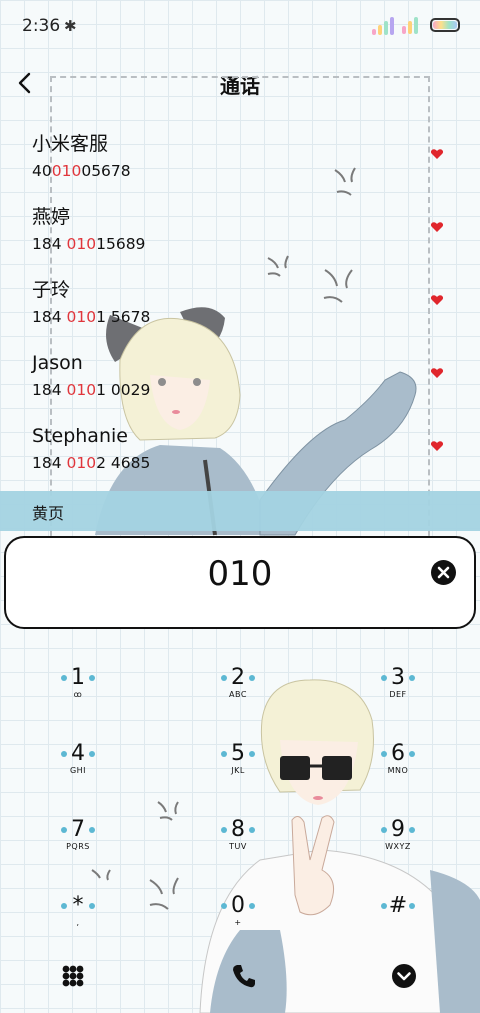 The width and height of the screenshot is (480, 1013). Describe the element at coordinates (385, 25) in the screenshot. I see `signal-icon` at that location.